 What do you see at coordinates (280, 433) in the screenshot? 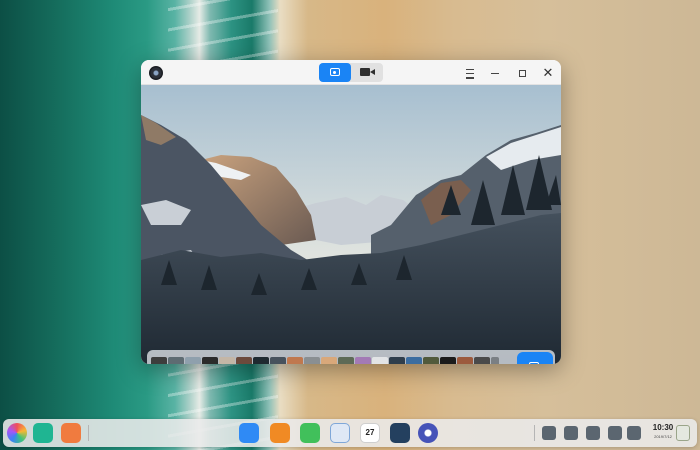
I see `file-manager-icon` at bounding box center [280, 433].